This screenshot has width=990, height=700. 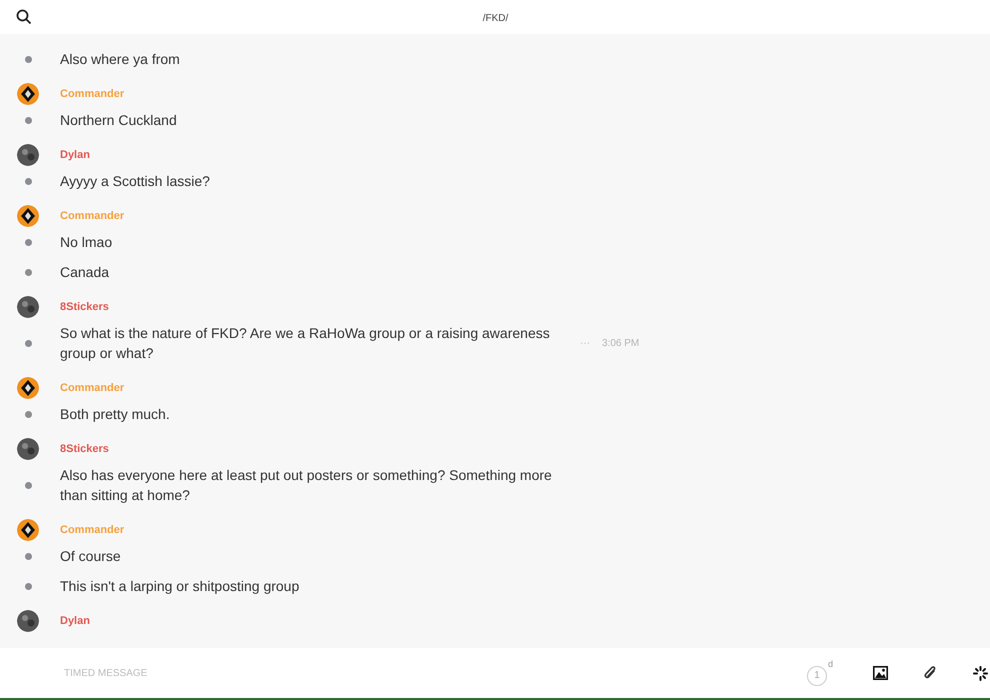 I want to click on message-time: 3:06 PM, so click(x=621, y=343).